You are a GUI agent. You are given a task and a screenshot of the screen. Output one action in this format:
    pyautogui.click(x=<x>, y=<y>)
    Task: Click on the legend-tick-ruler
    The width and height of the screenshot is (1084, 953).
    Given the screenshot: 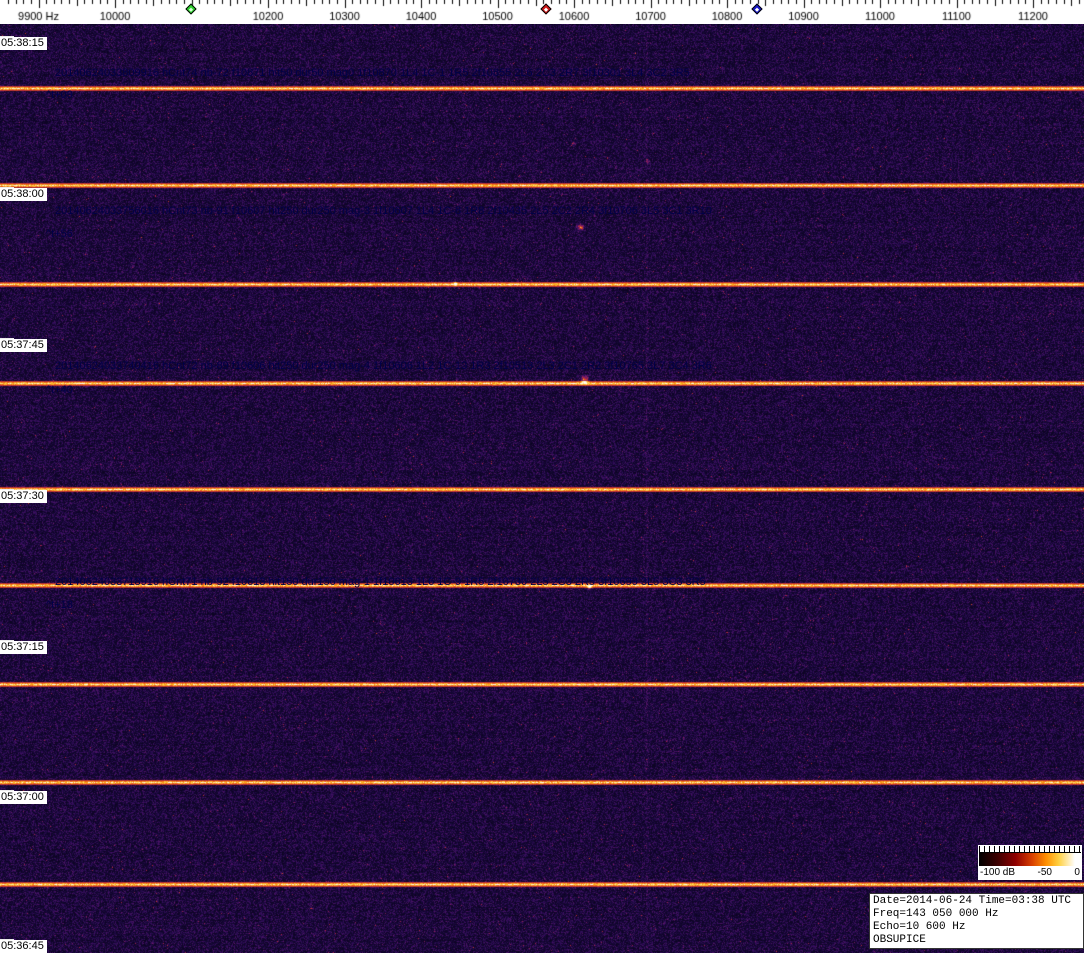 What is the action you would take?
    pyautogui.click(x=1030, y=849)
    